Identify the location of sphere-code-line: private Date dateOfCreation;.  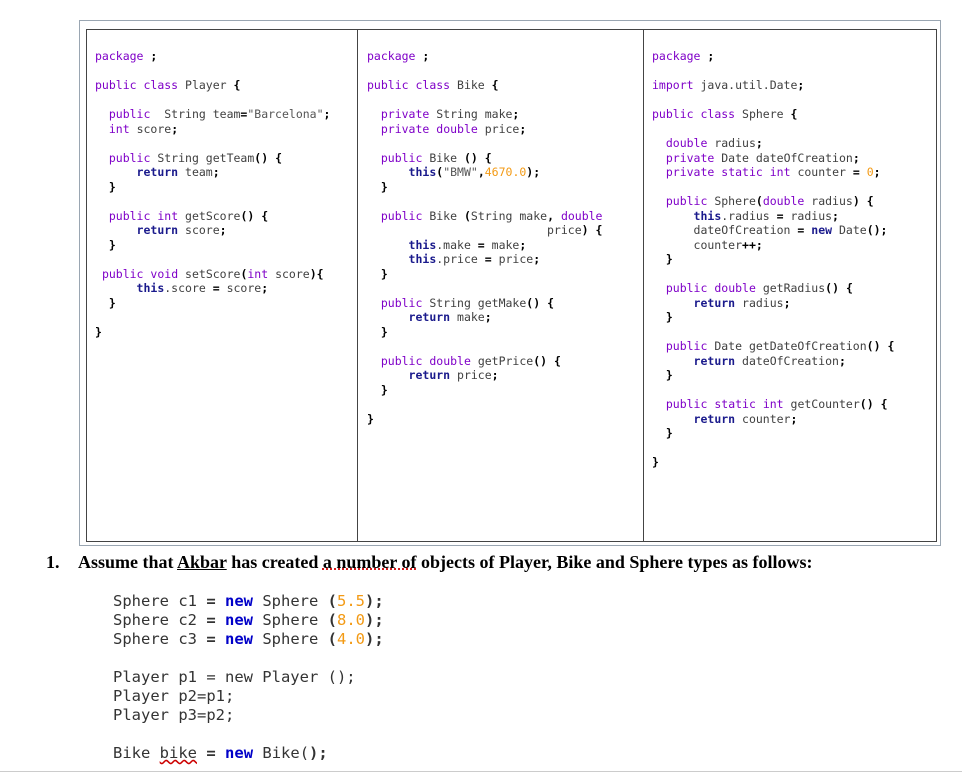
(762, 157).